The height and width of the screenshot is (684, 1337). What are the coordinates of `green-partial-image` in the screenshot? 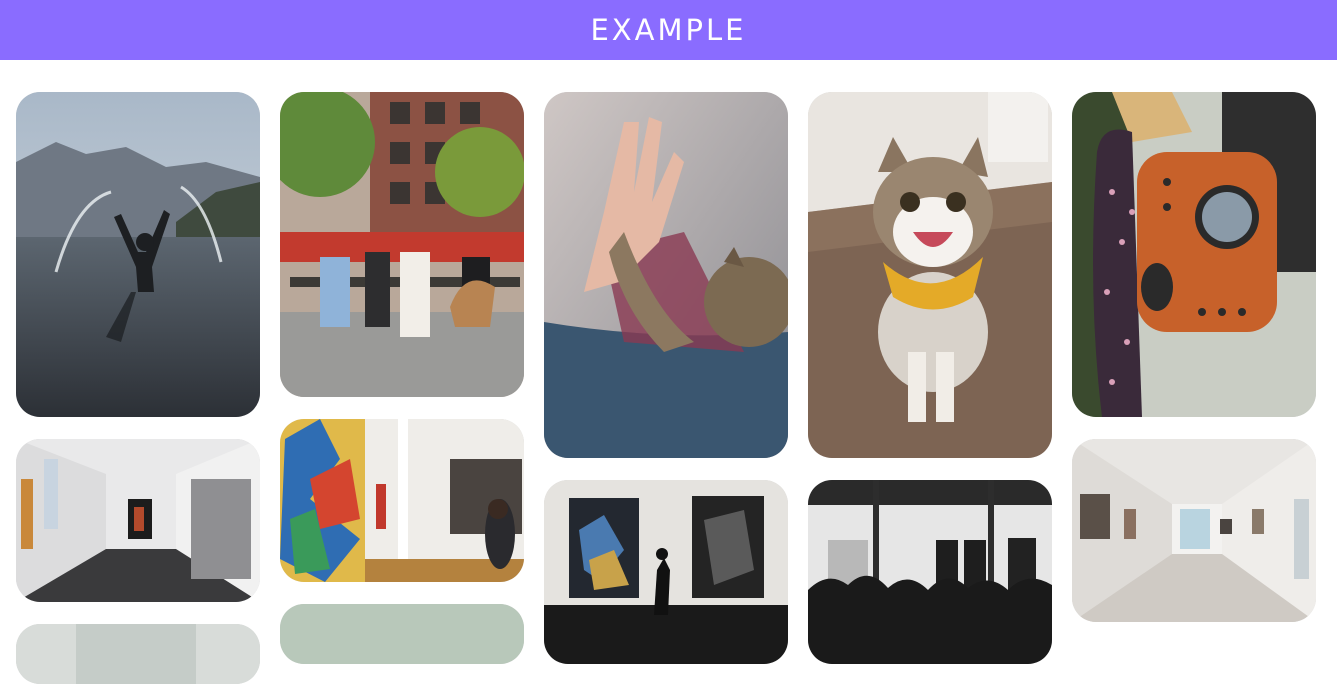 It's located at (402, 634).